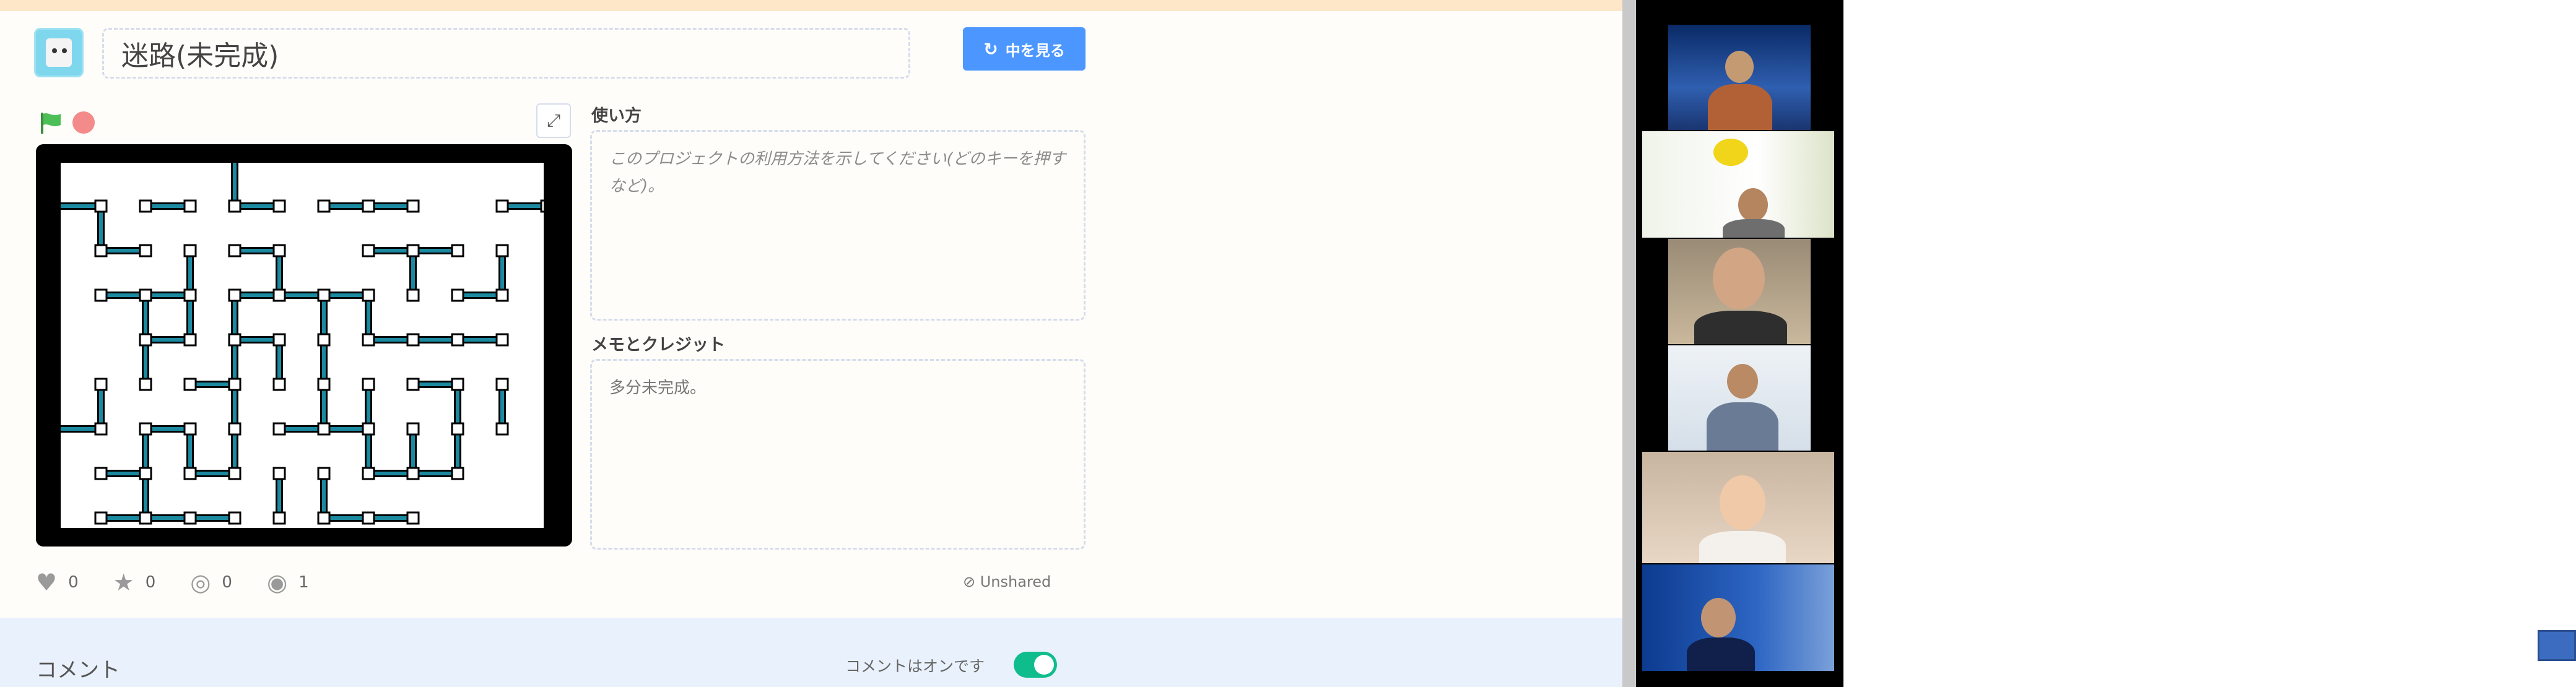  I want to click on eye-icon: ◉, so click(277, 582).